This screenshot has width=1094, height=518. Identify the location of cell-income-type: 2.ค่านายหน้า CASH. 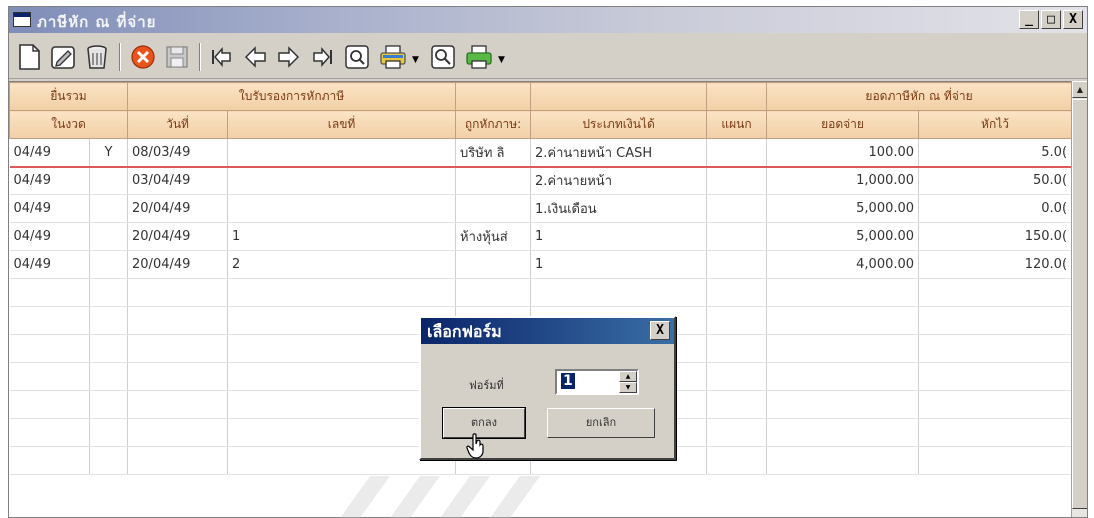
(619, 153).